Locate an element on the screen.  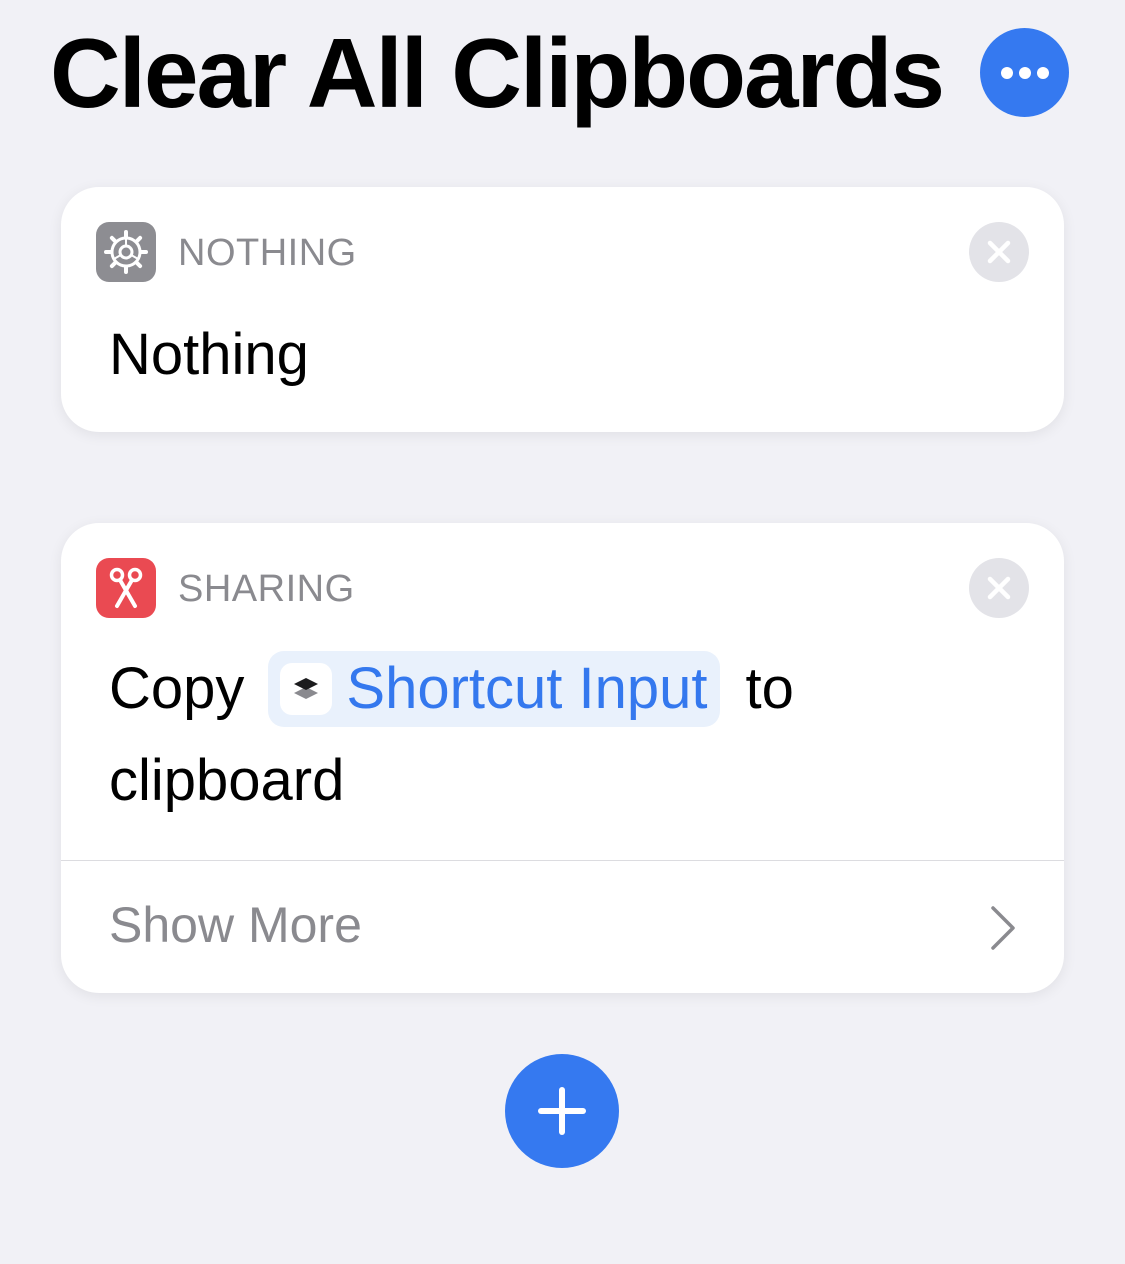
gear-icon is located at coordinates (126, 252).